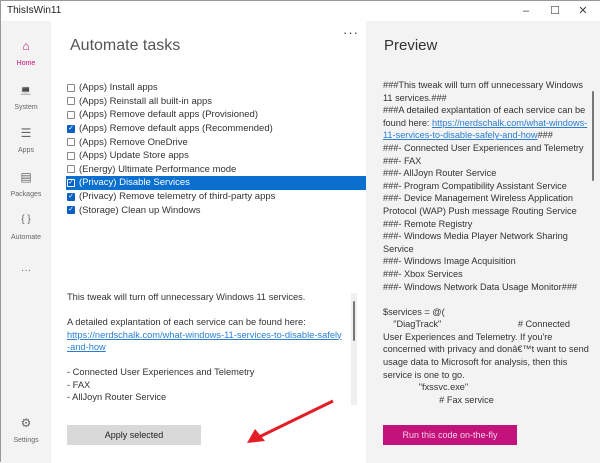 The image size is (600, 463). Describe the element at coordinates (26, 219) in the screenshot. I see `braces-icon: { }` at that location.